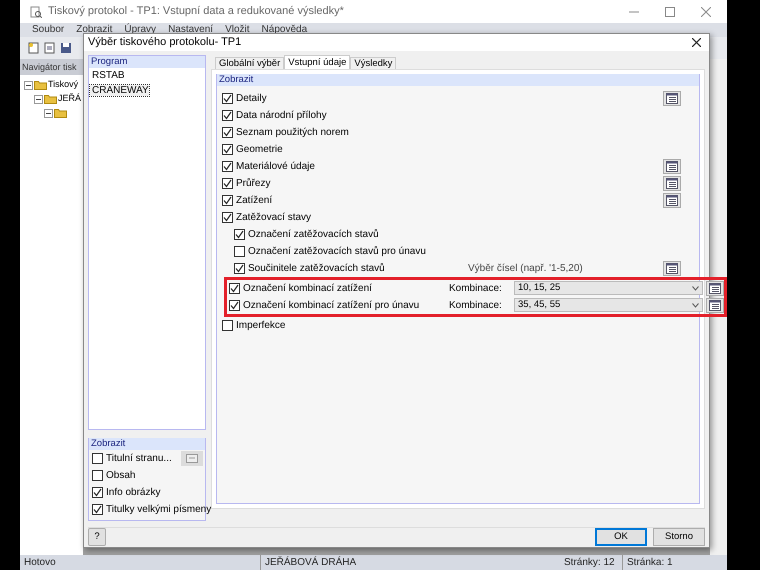 This screenshot has width=760, height=570. I want to click on checkbox-label: Seznam použitých norem, so click(292, 133).